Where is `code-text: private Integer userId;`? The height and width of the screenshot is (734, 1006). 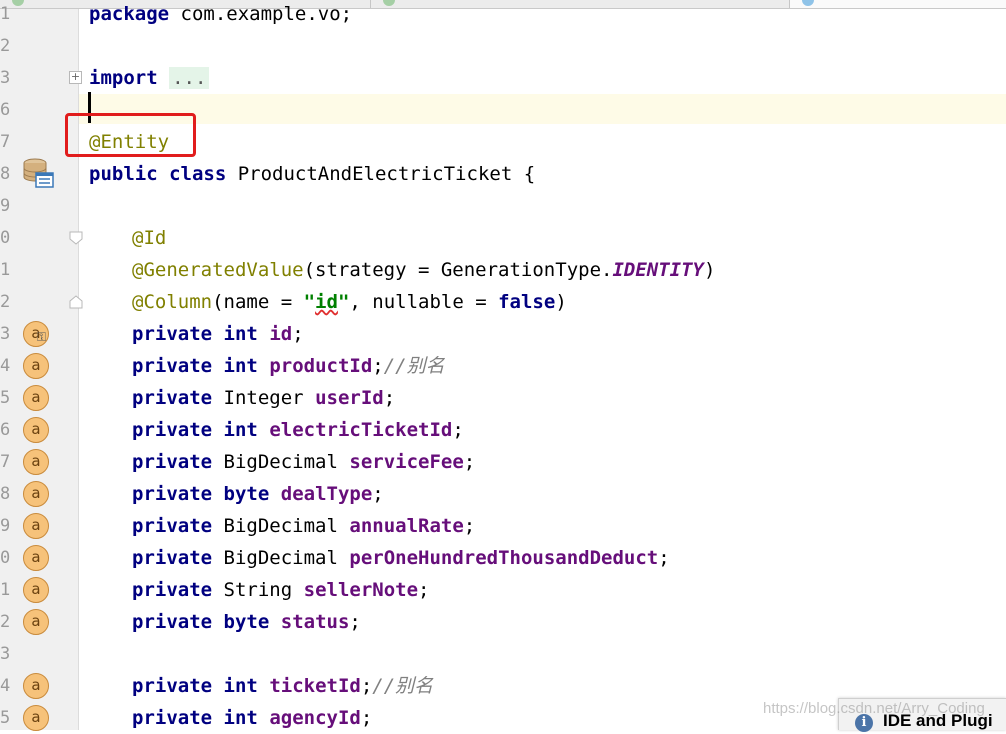 code-text: private Integer userId; is located at coordinates (264, 398).